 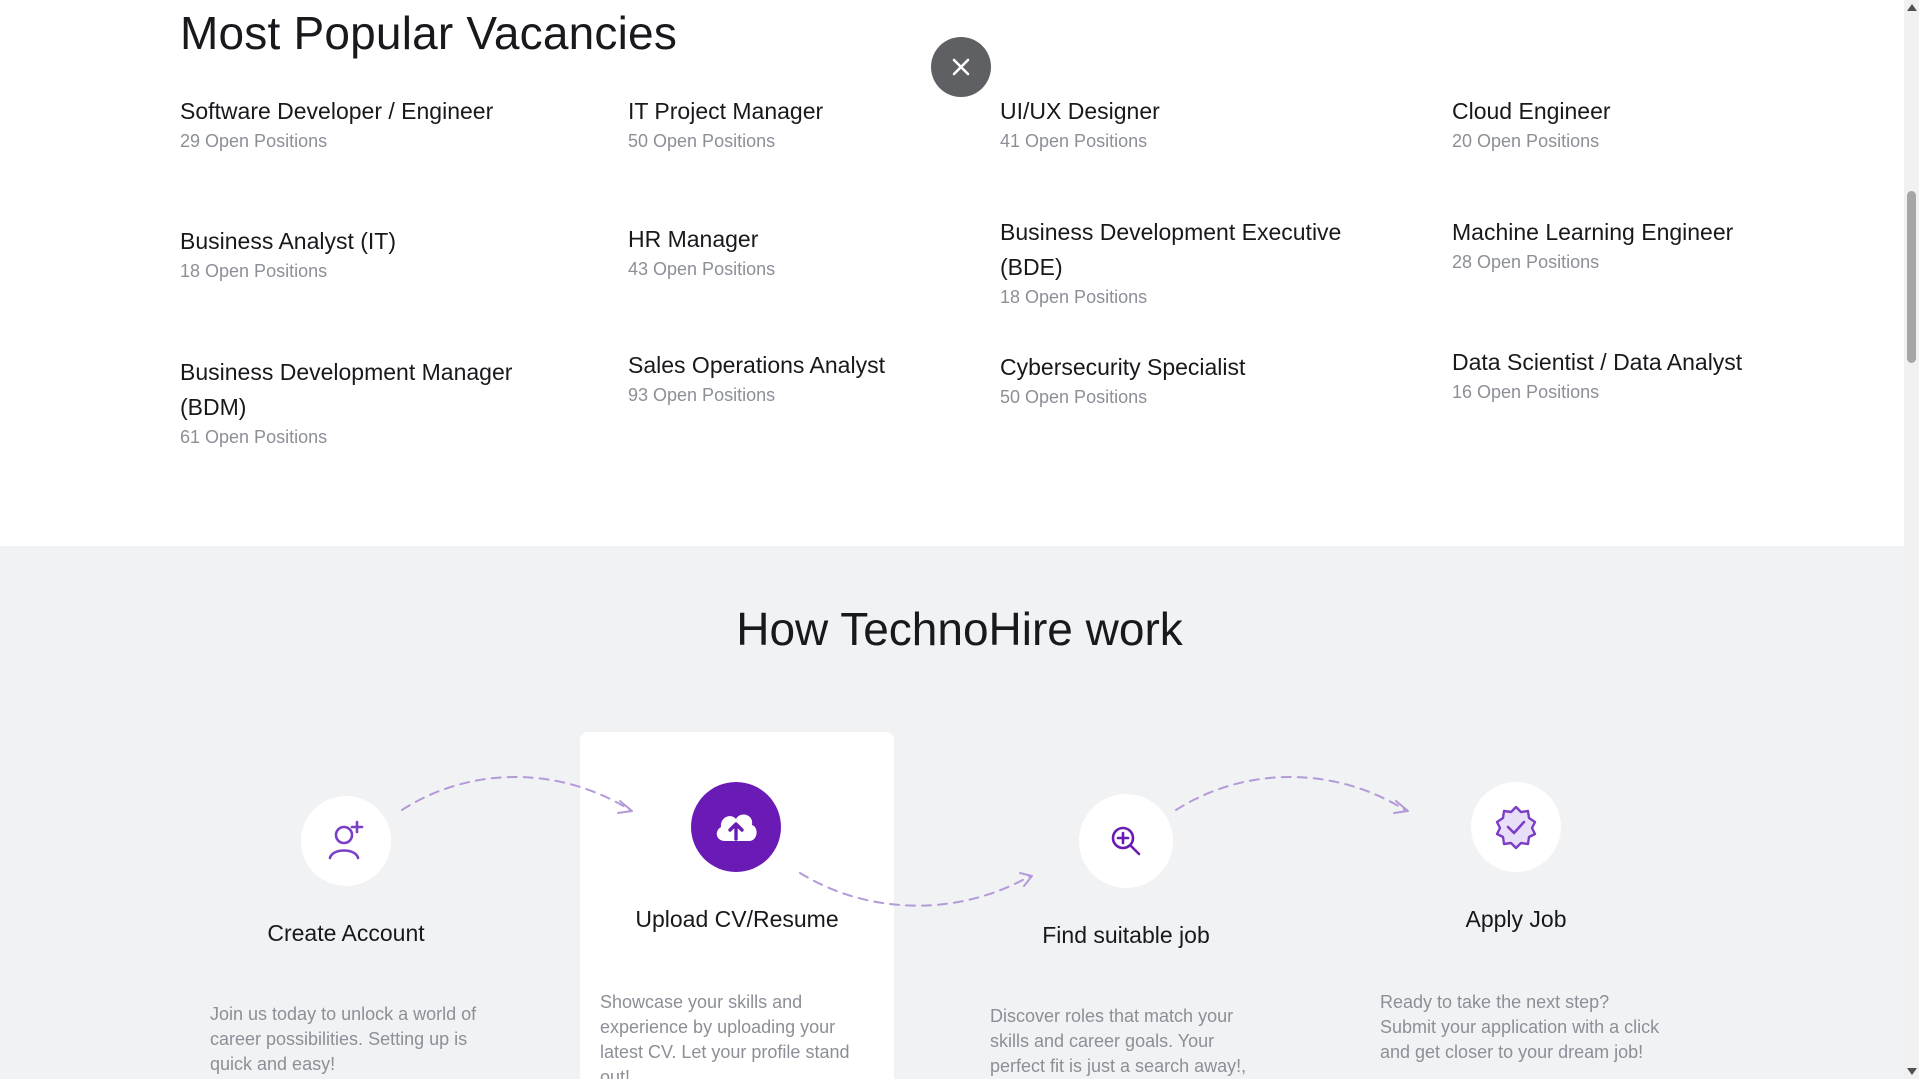 What do you see at coordinates (429, 33) in the screenshot?
I see `section-title: Most Popular Vacancies` at bounding box center [429, 33].